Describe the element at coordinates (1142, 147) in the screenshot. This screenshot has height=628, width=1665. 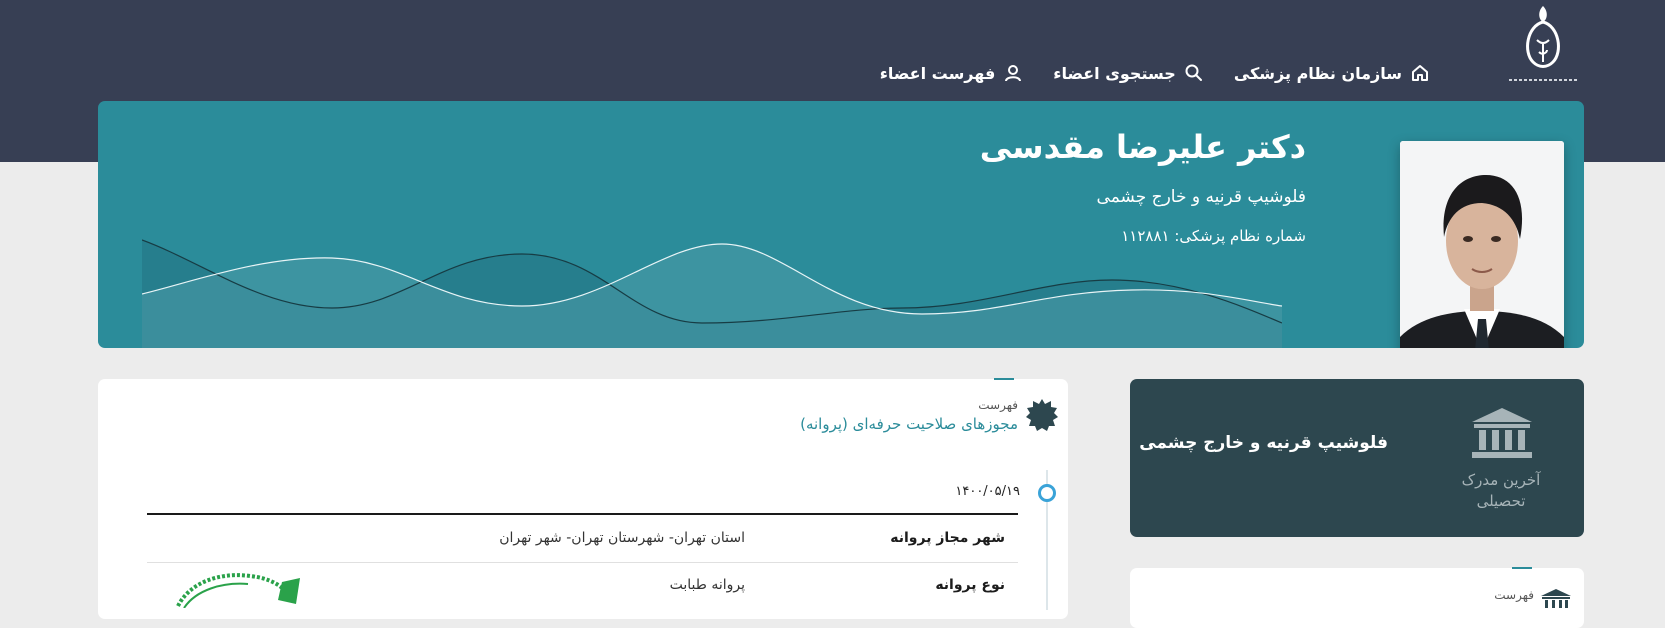
I see `doctor-name: دکتر علیرضا مقدسی` at that location.